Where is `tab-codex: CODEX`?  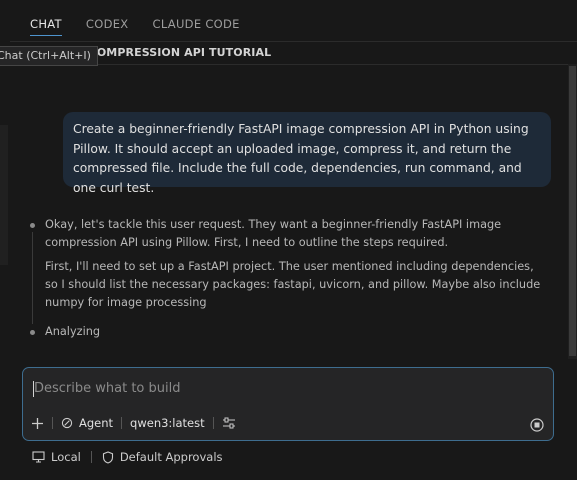
tab-codex: CODEX is located at coordinates (107, 21).